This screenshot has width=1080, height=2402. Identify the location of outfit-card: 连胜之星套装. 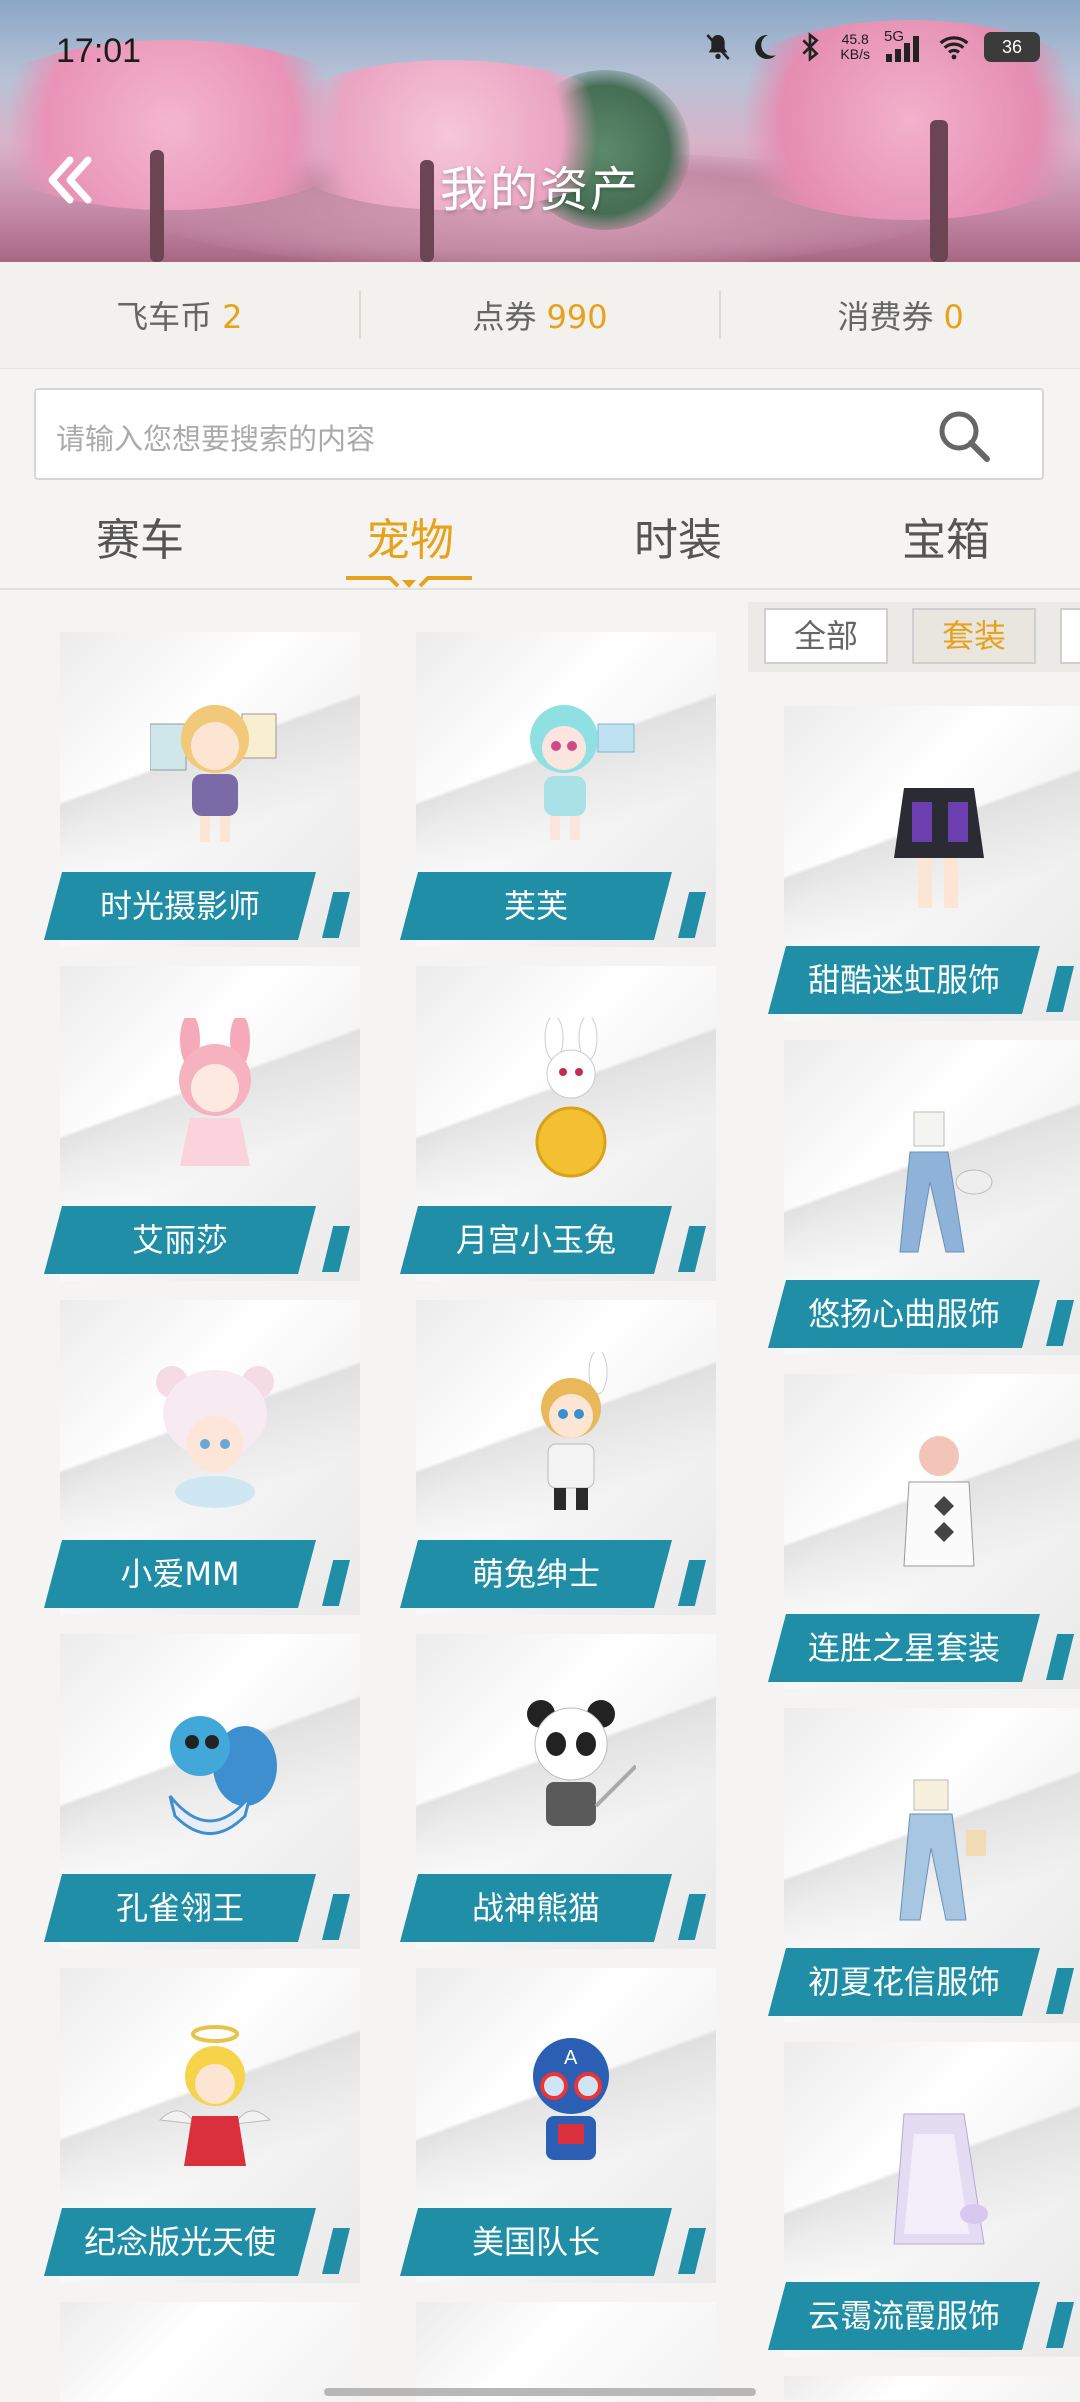
(932, 1531).